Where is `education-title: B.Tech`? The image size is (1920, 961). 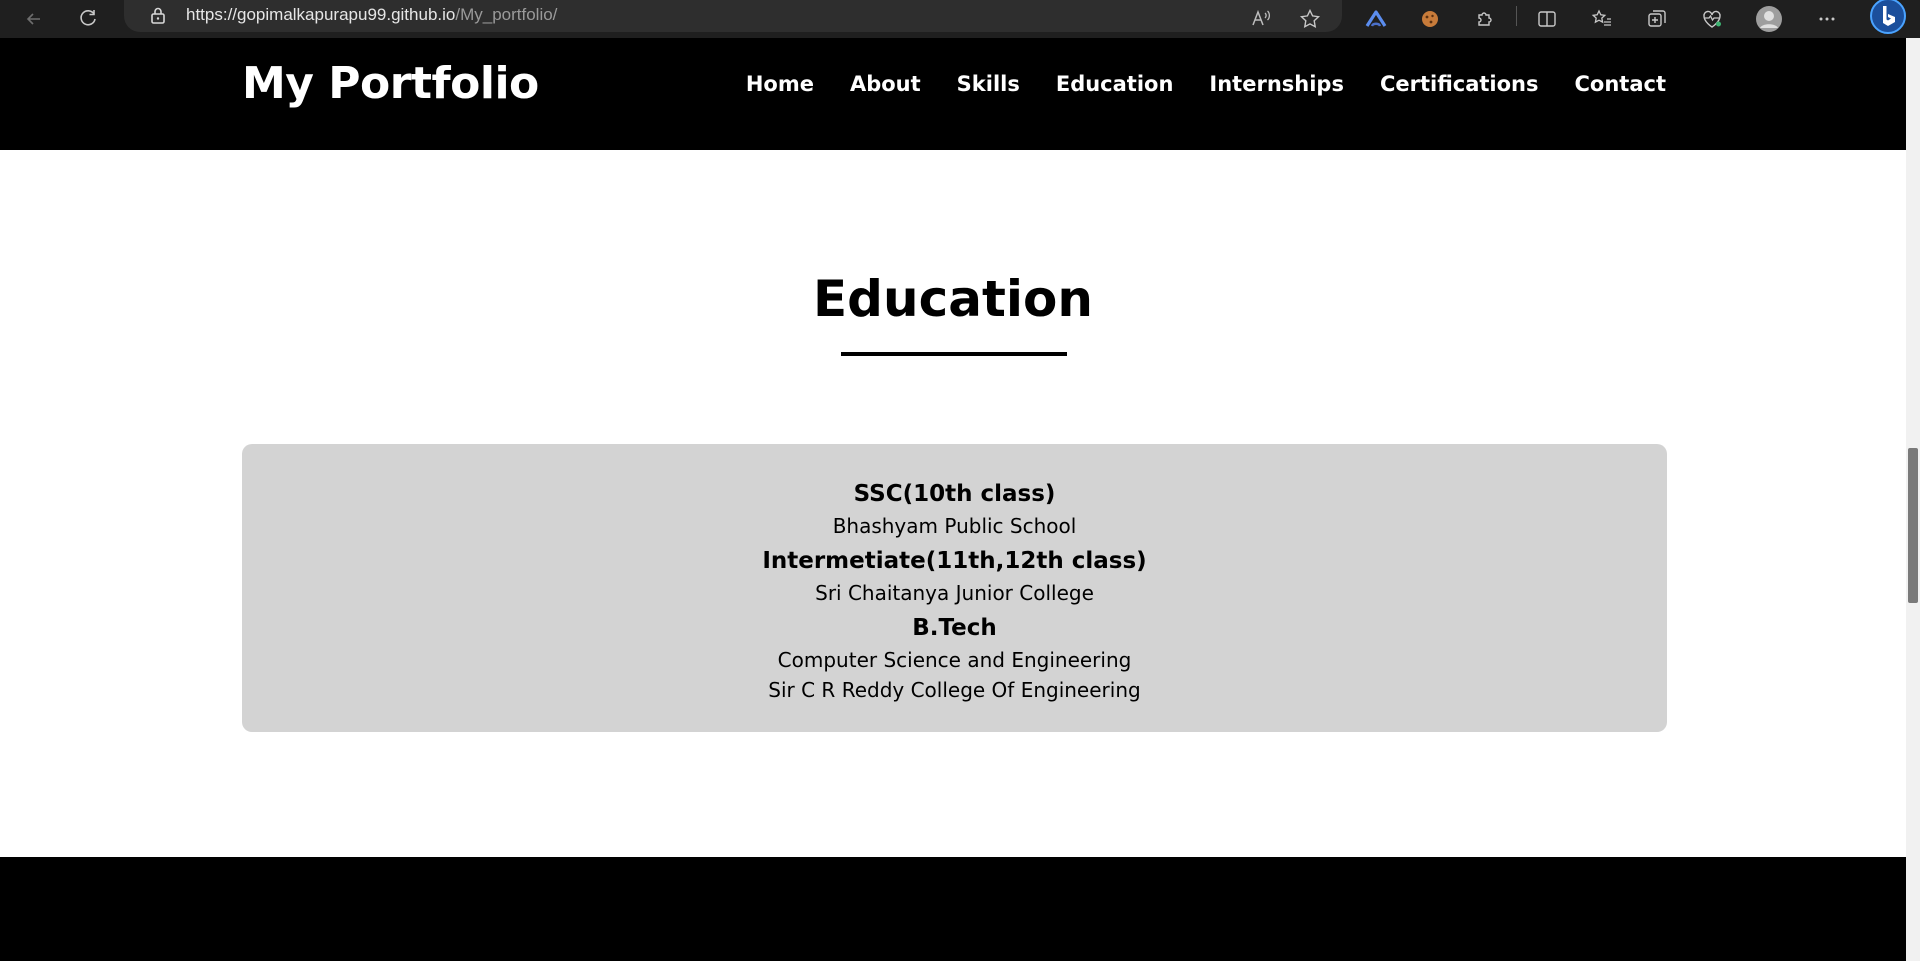 education-title: B.Tech is located at coordinates (954, 628).